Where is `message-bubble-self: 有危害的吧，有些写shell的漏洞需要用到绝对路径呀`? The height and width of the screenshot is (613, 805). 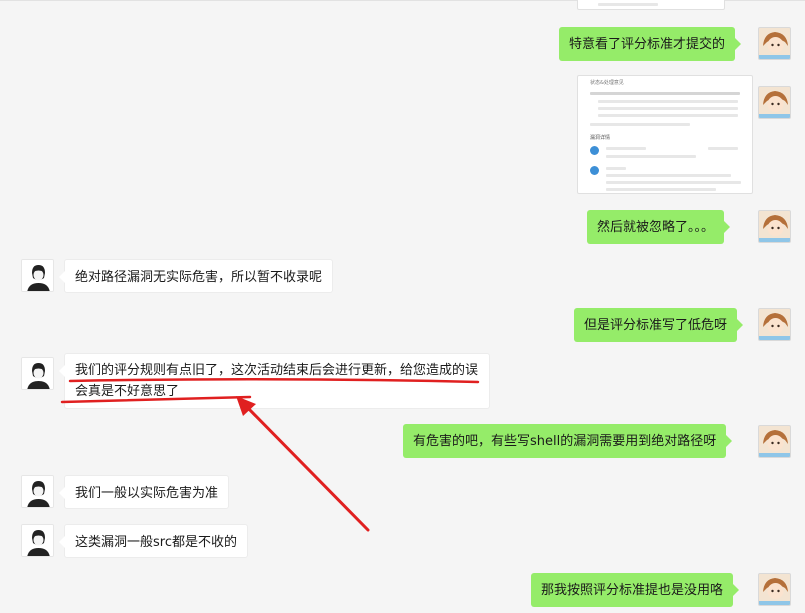
message-bubble-self: 有危害的吧，有些写shell的漏洞需要用到绝对路径呀 is located at coordinates (568, 441).